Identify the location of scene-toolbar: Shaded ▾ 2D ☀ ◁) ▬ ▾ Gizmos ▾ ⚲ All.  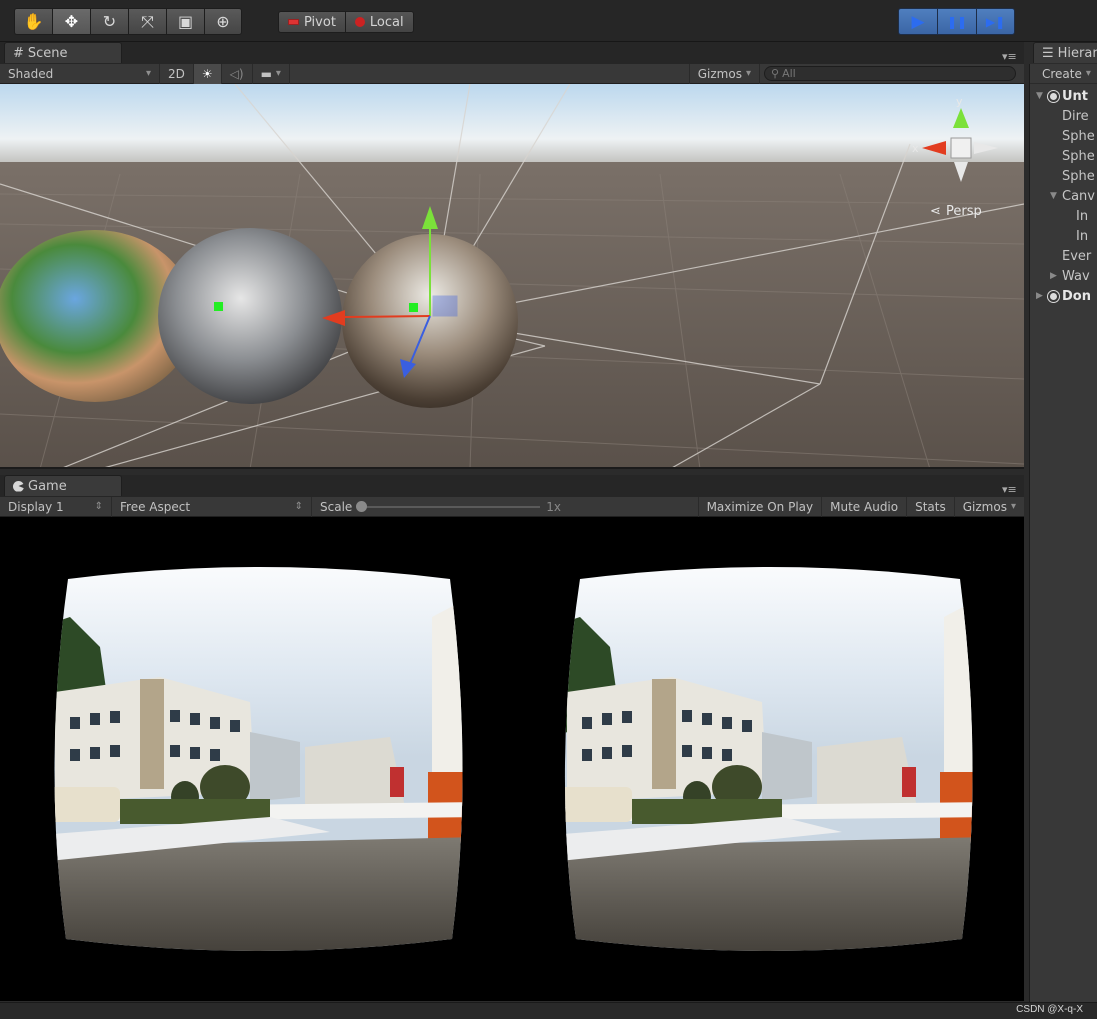
(512, 73).